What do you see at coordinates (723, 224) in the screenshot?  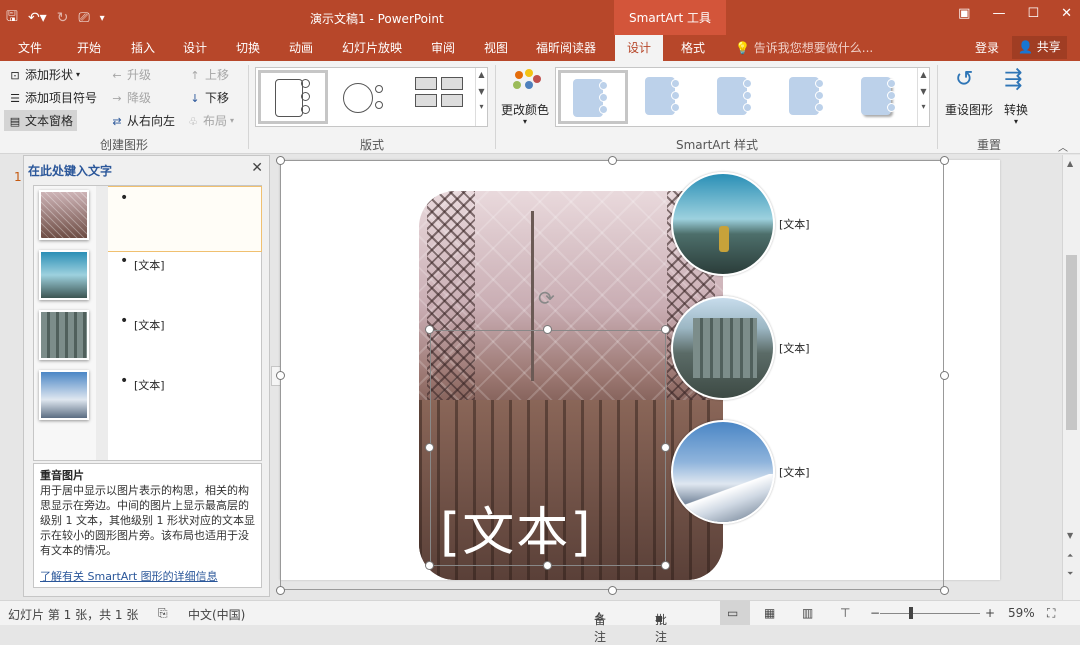 I see `circle-picture-mountain-lake` at bounding box center [723, 224].